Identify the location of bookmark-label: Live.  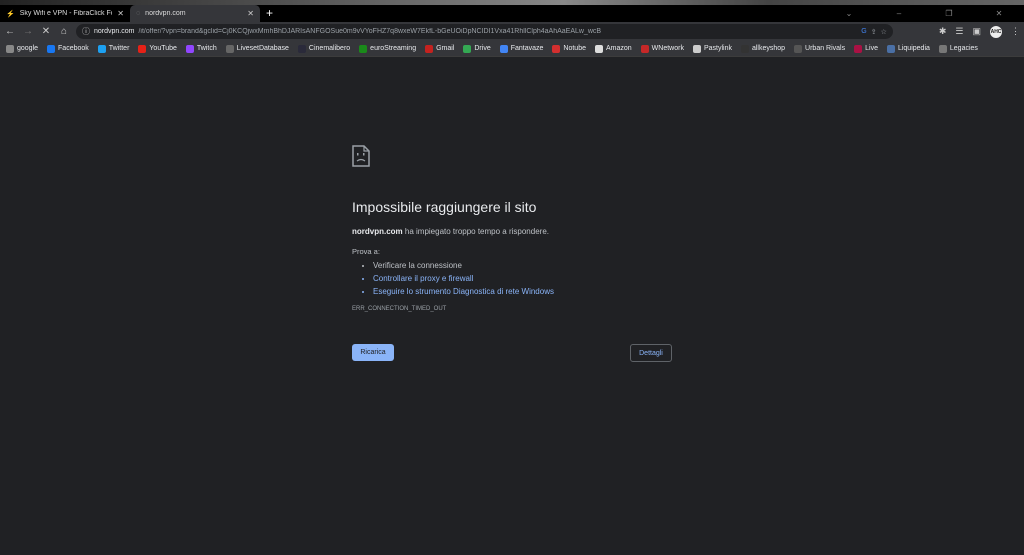
(871, 48).